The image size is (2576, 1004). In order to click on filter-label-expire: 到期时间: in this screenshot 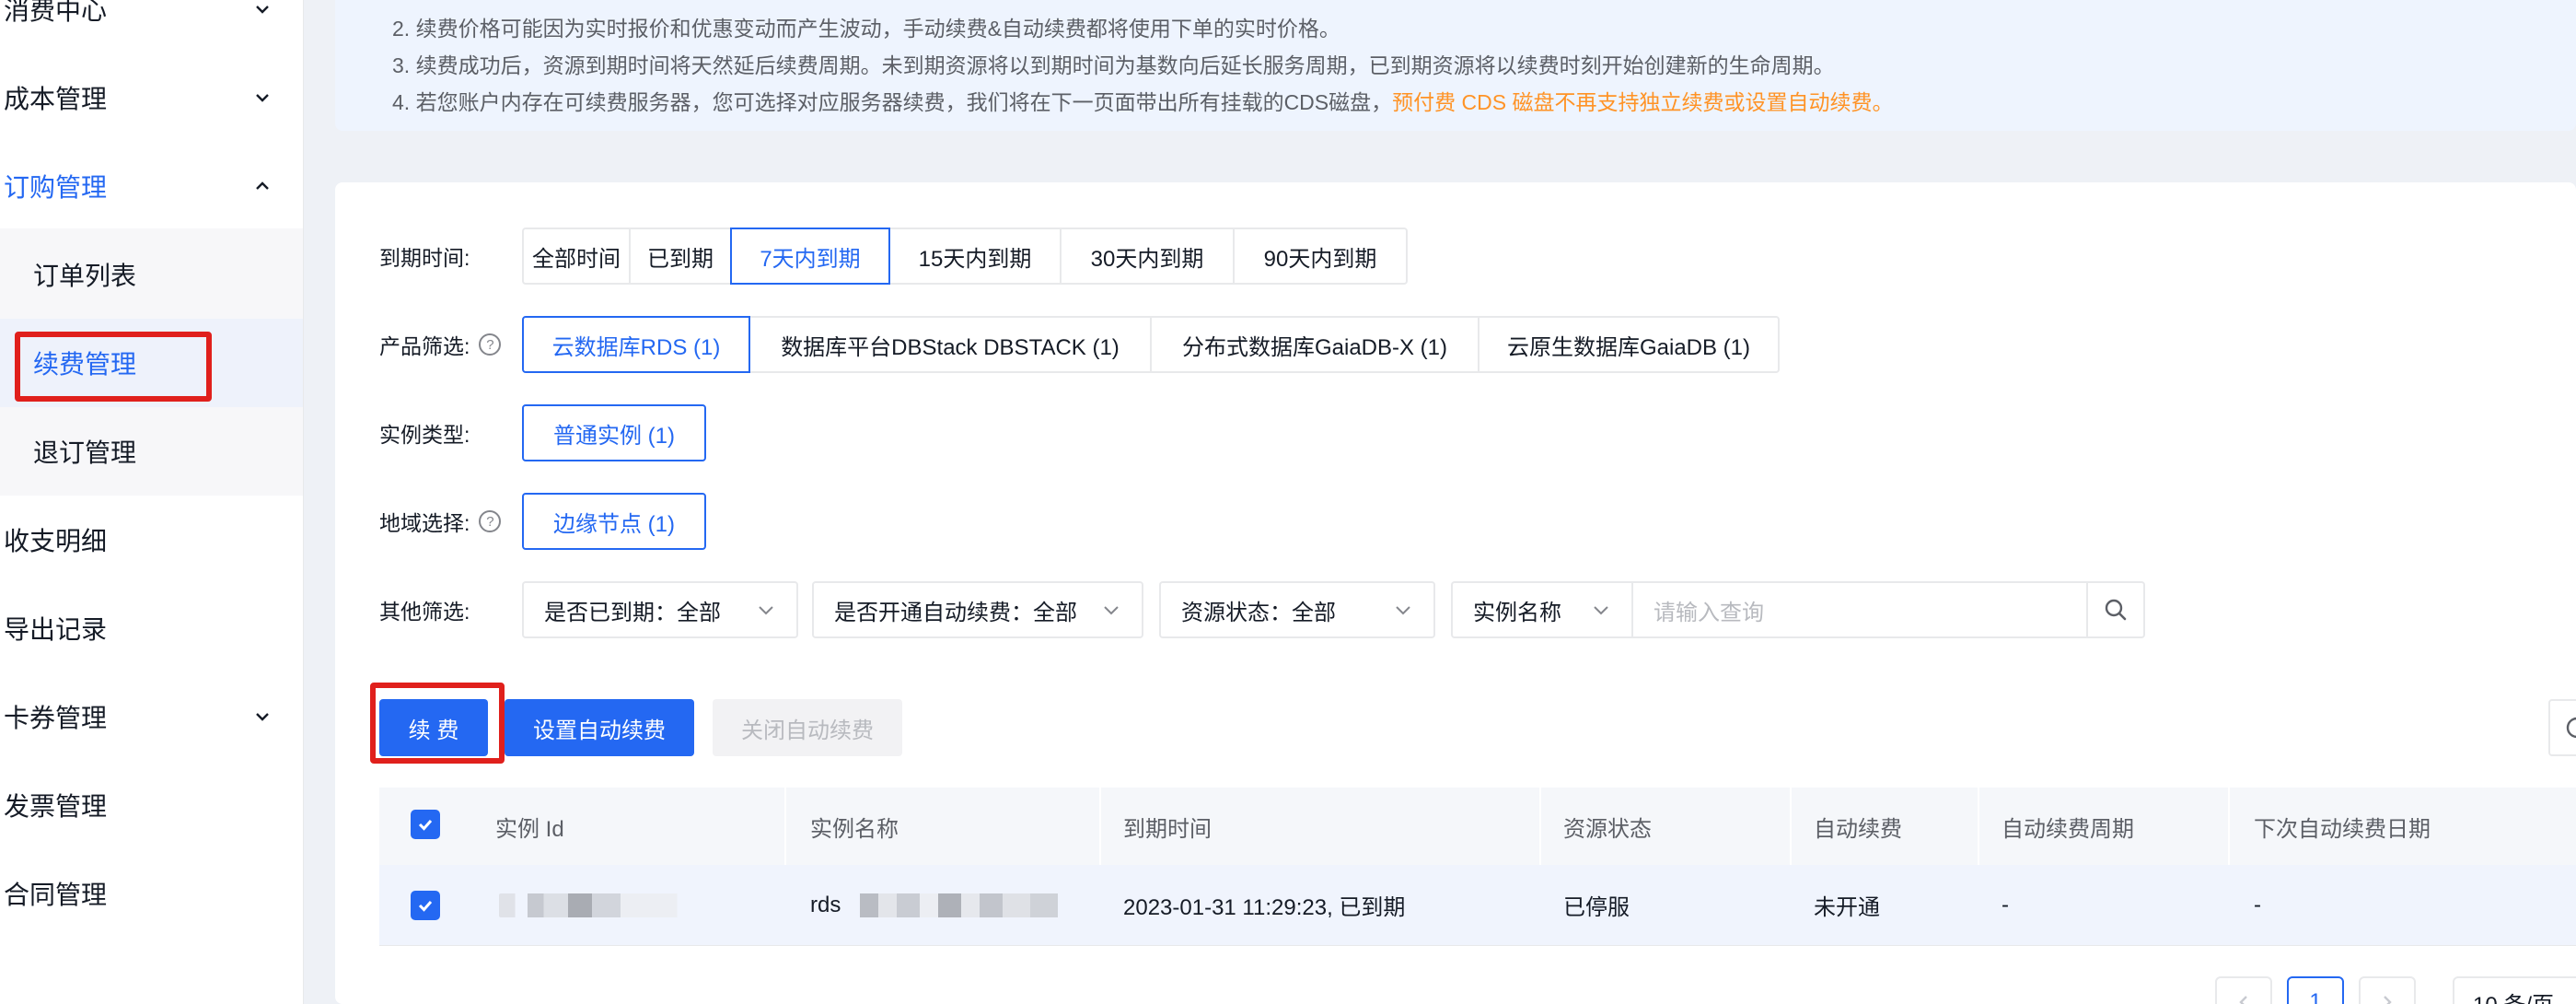, I will do `click(424, 256)`.